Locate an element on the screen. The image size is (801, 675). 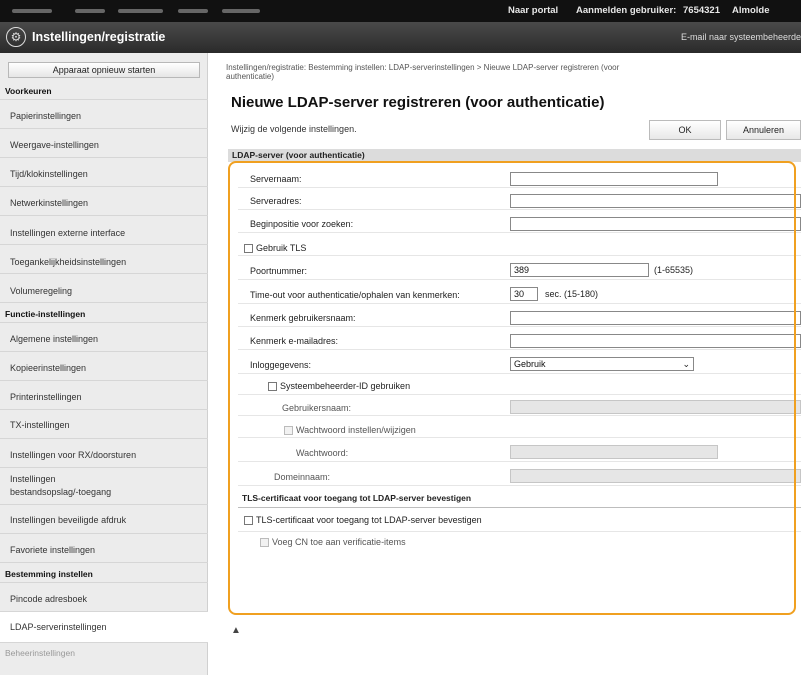
sidebar-item-external-interface: Instellingen externe interface is located at coordinates (67, 233).